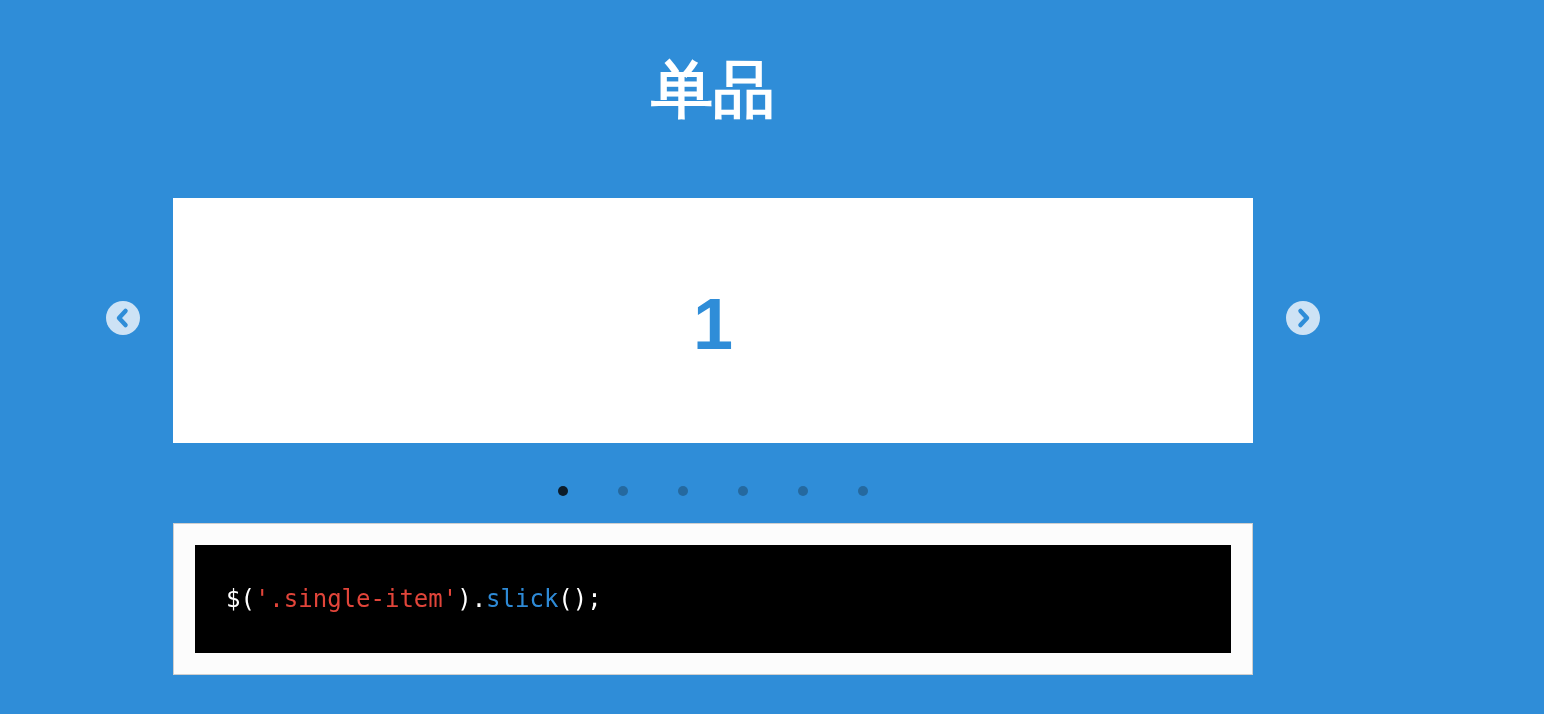  I want to click on code-line: $('.single-item').slick();, so click(414, 599).